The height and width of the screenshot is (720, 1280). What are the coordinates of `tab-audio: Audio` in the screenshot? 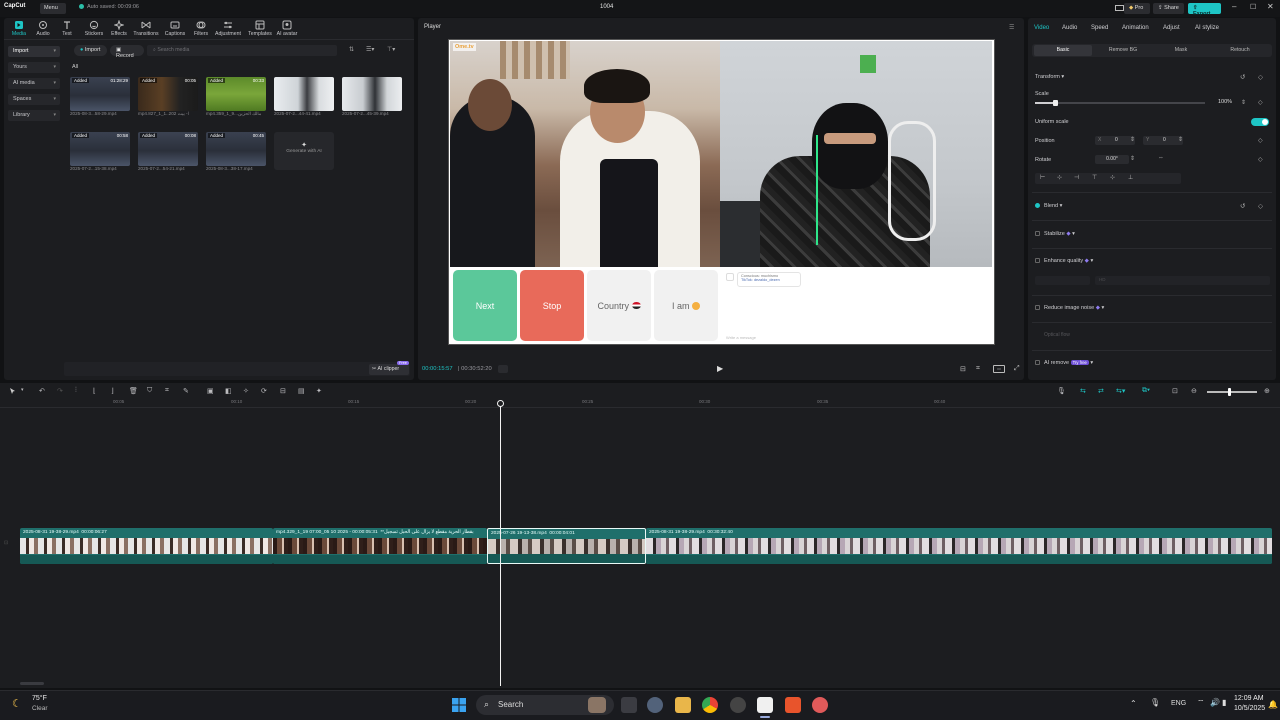 It's located at (43, 28).